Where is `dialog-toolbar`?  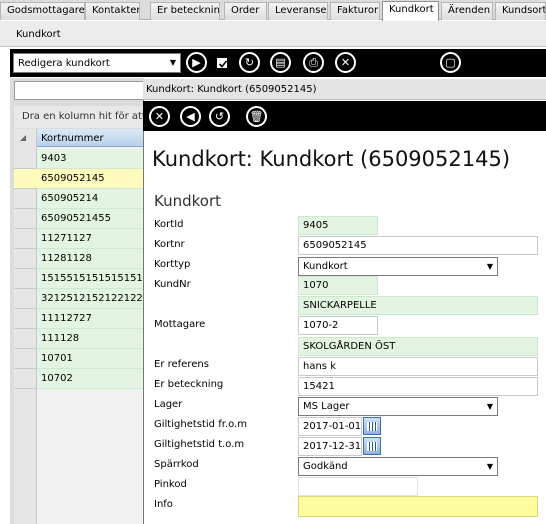 dialog-toolbar is located at coordinates (344, 116).